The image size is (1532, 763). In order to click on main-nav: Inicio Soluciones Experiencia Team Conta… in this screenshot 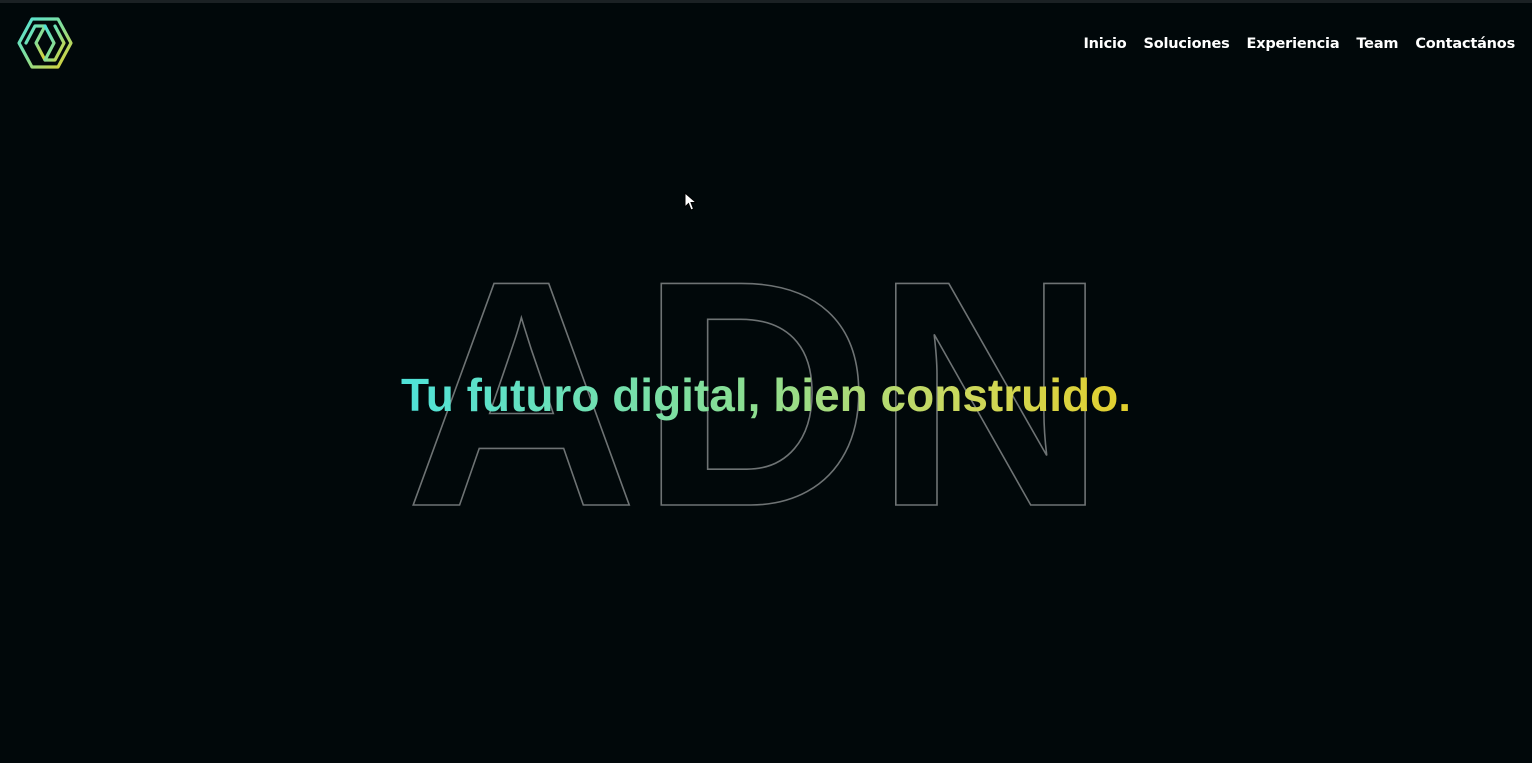, I will do `click(1299, 44)`.